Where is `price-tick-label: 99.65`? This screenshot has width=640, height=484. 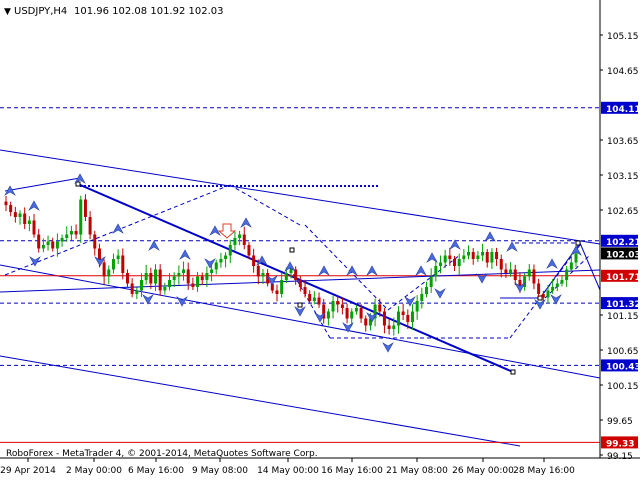
price-tick-label: 99.65 is located at coordinates (620, 422).